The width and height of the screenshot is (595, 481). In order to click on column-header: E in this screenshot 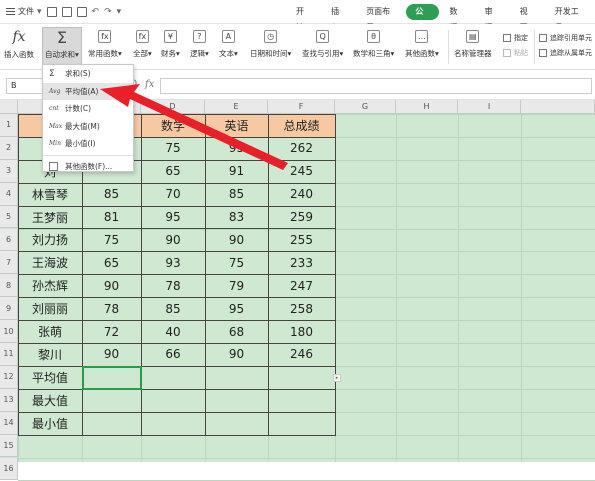, I will do `click(236, 107)`.